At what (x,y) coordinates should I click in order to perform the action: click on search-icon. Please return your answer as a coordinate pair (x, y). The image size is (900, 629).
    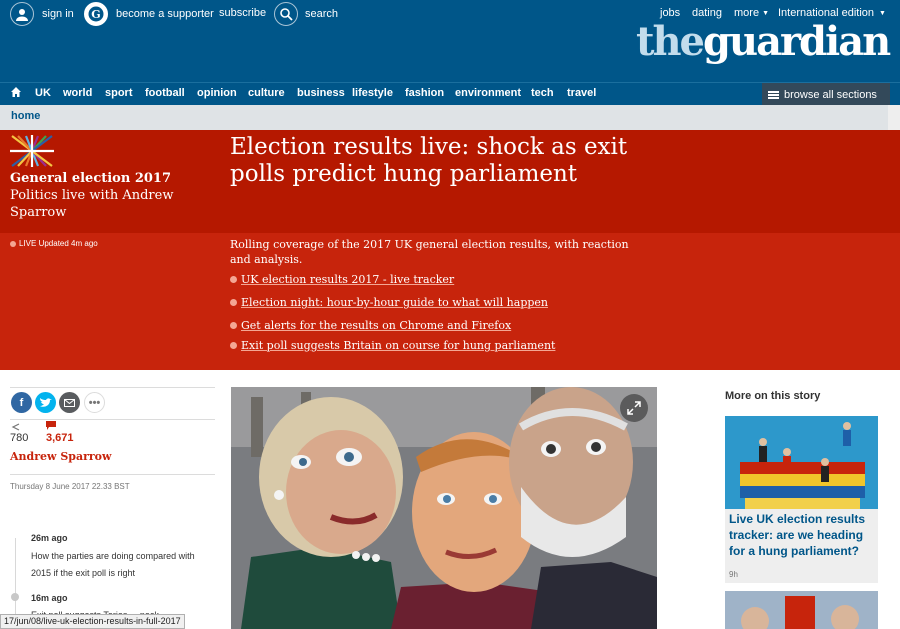
    Looking at the image, I should click on (286, 14).